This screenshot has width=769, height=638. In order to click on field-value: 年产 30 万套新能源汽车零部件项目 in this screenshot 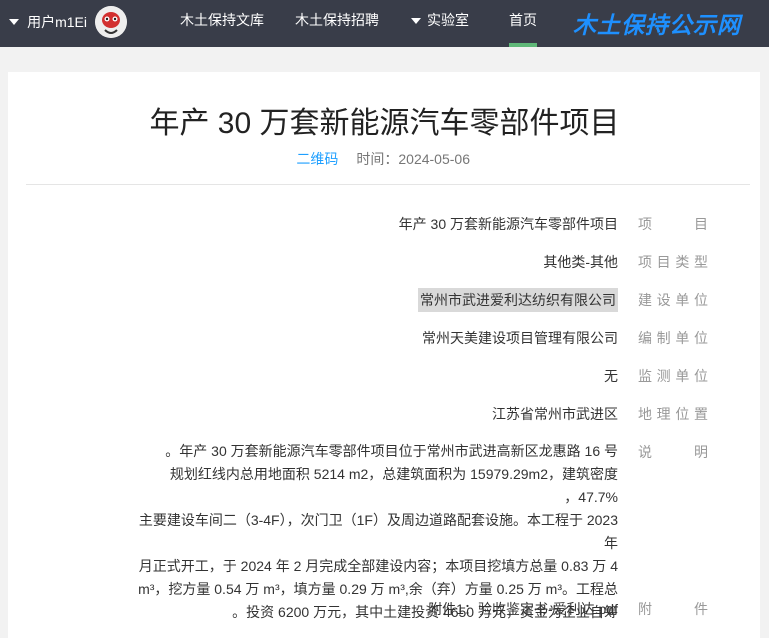, I will do `click(508, 224)`.